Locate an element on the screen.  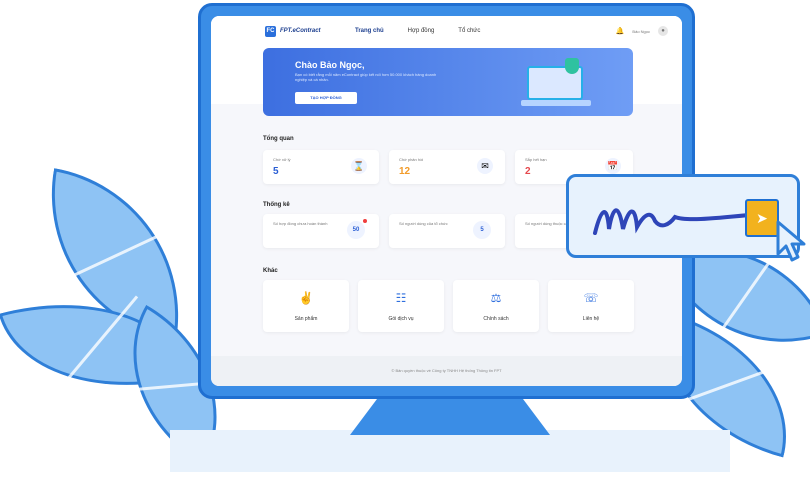
card-value: 12 is located at coordinates (405, 171).